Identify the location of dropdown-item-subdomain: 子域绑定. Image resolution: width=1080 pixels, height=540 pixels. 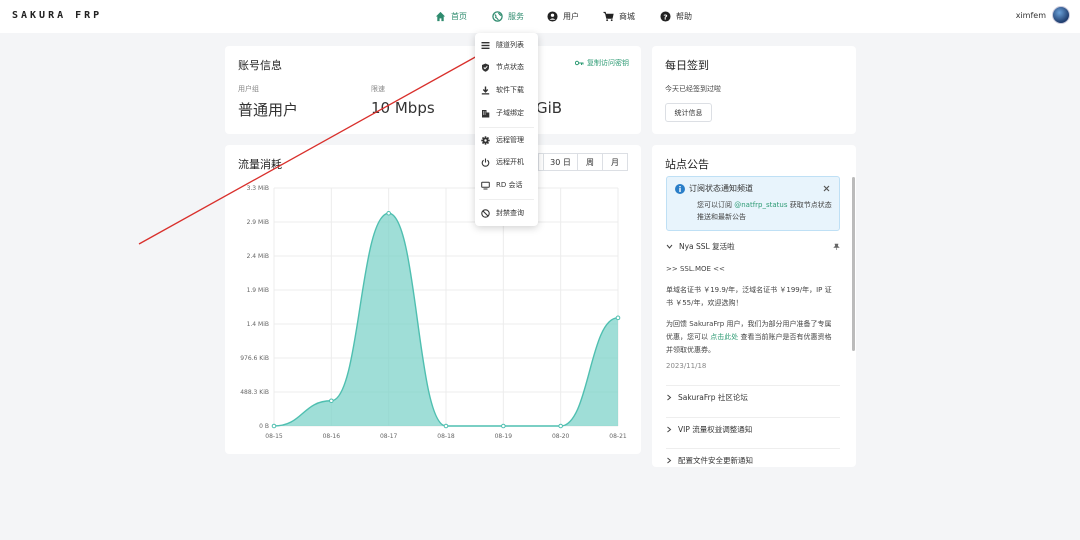
(502, 113).